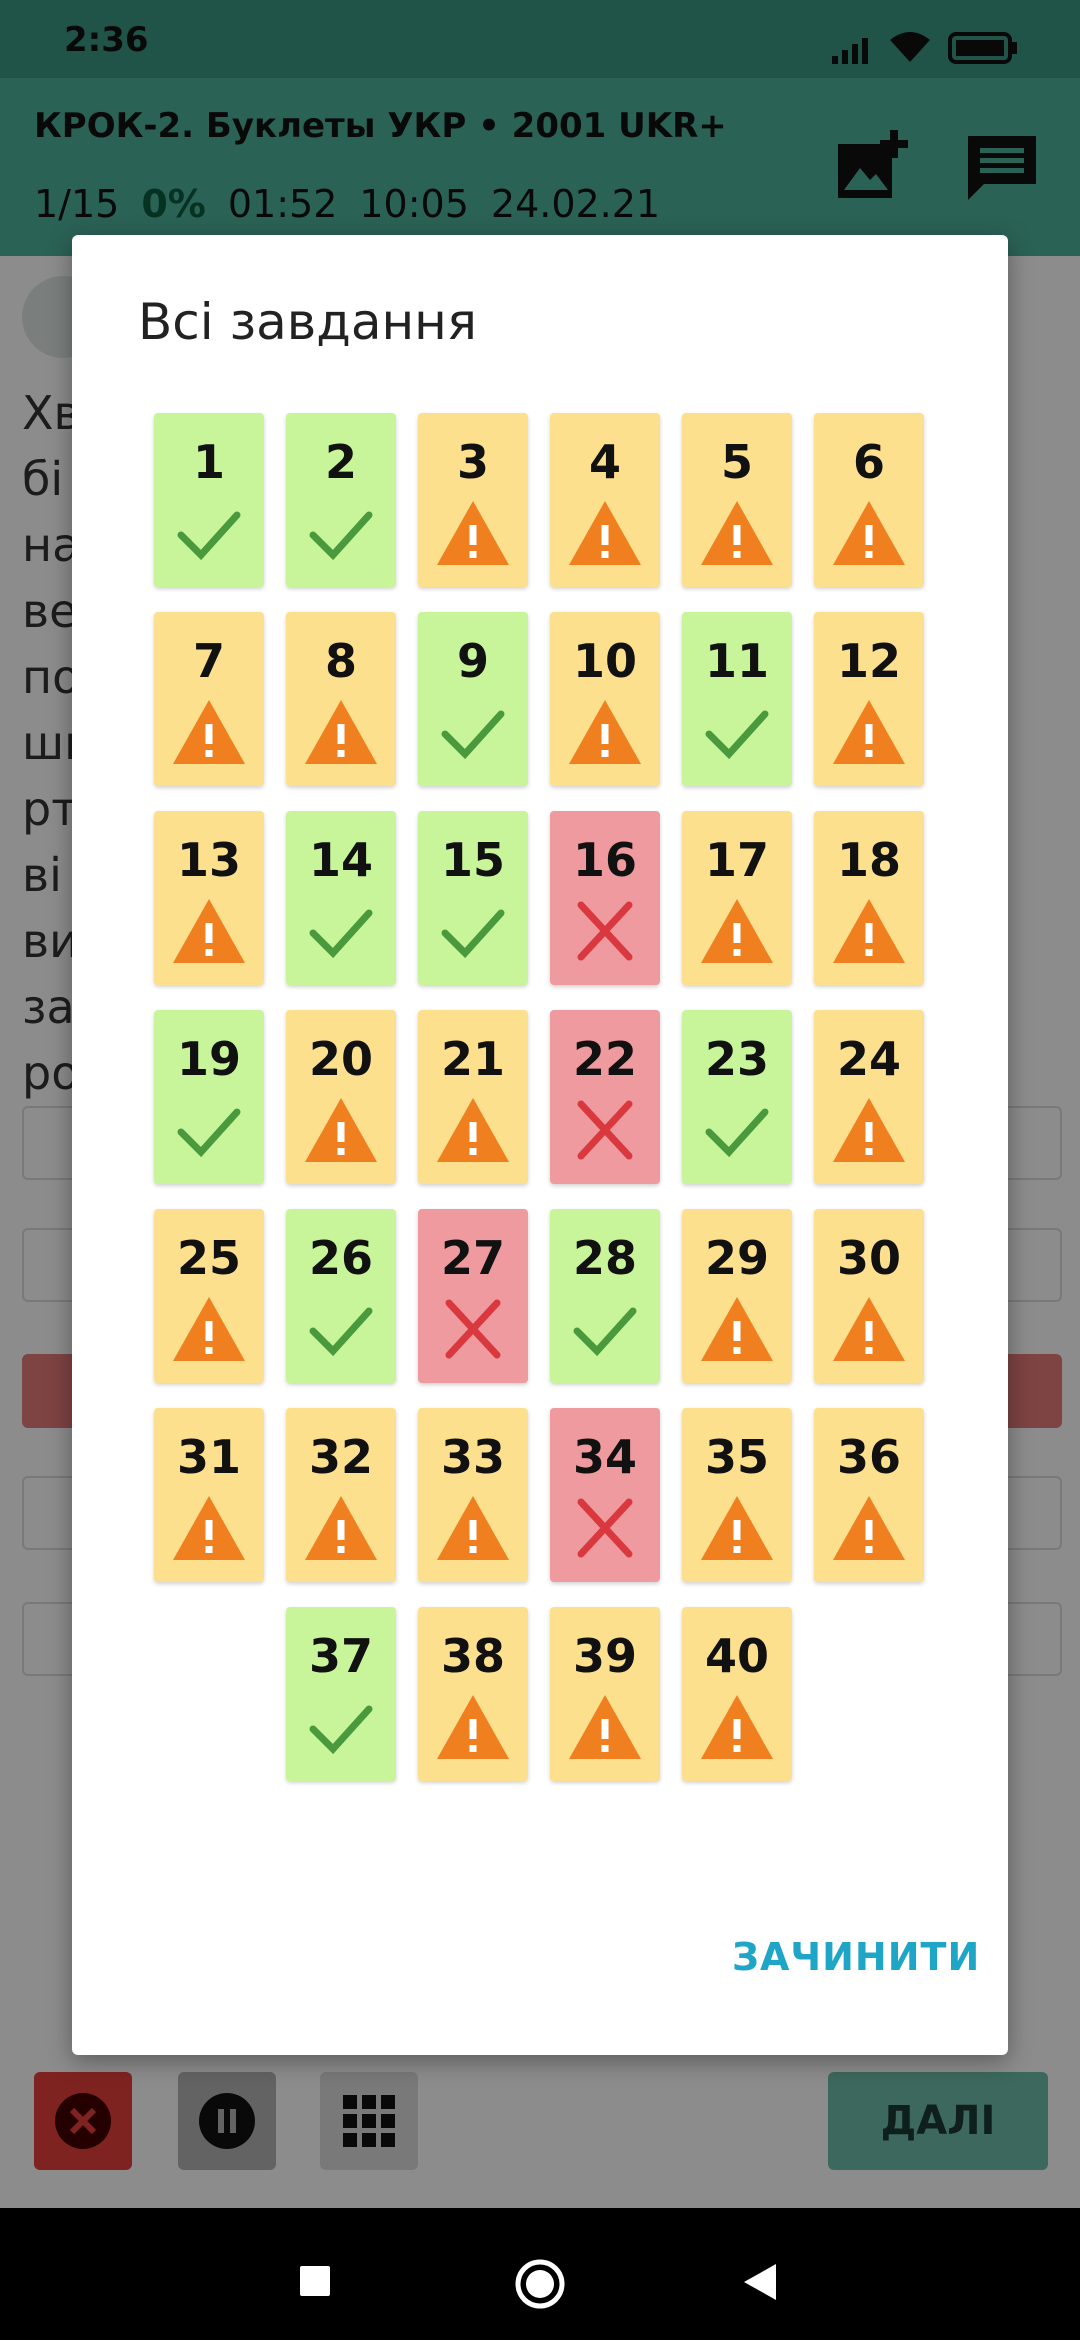 The width and height of the screenshot is (1080, 2340). Describe the element at coordinates (540, 2284) in the screenshot. I see `home-icon` at that location.